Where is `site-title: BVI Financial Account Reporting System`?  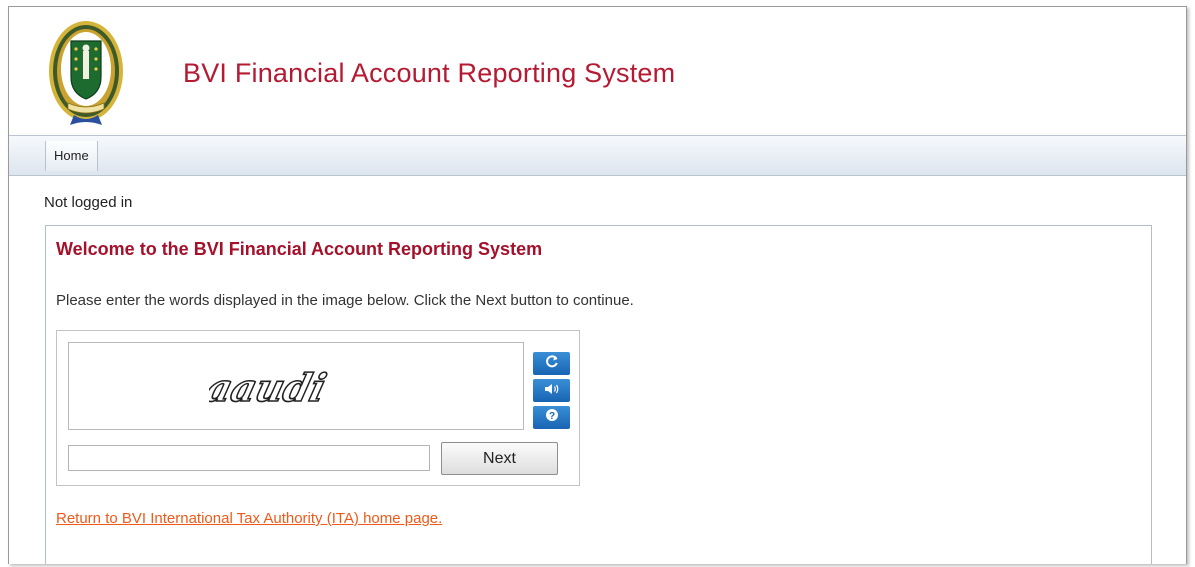
site-title: BVI Financial Account Reporting System is located at coordinates (429, 73).